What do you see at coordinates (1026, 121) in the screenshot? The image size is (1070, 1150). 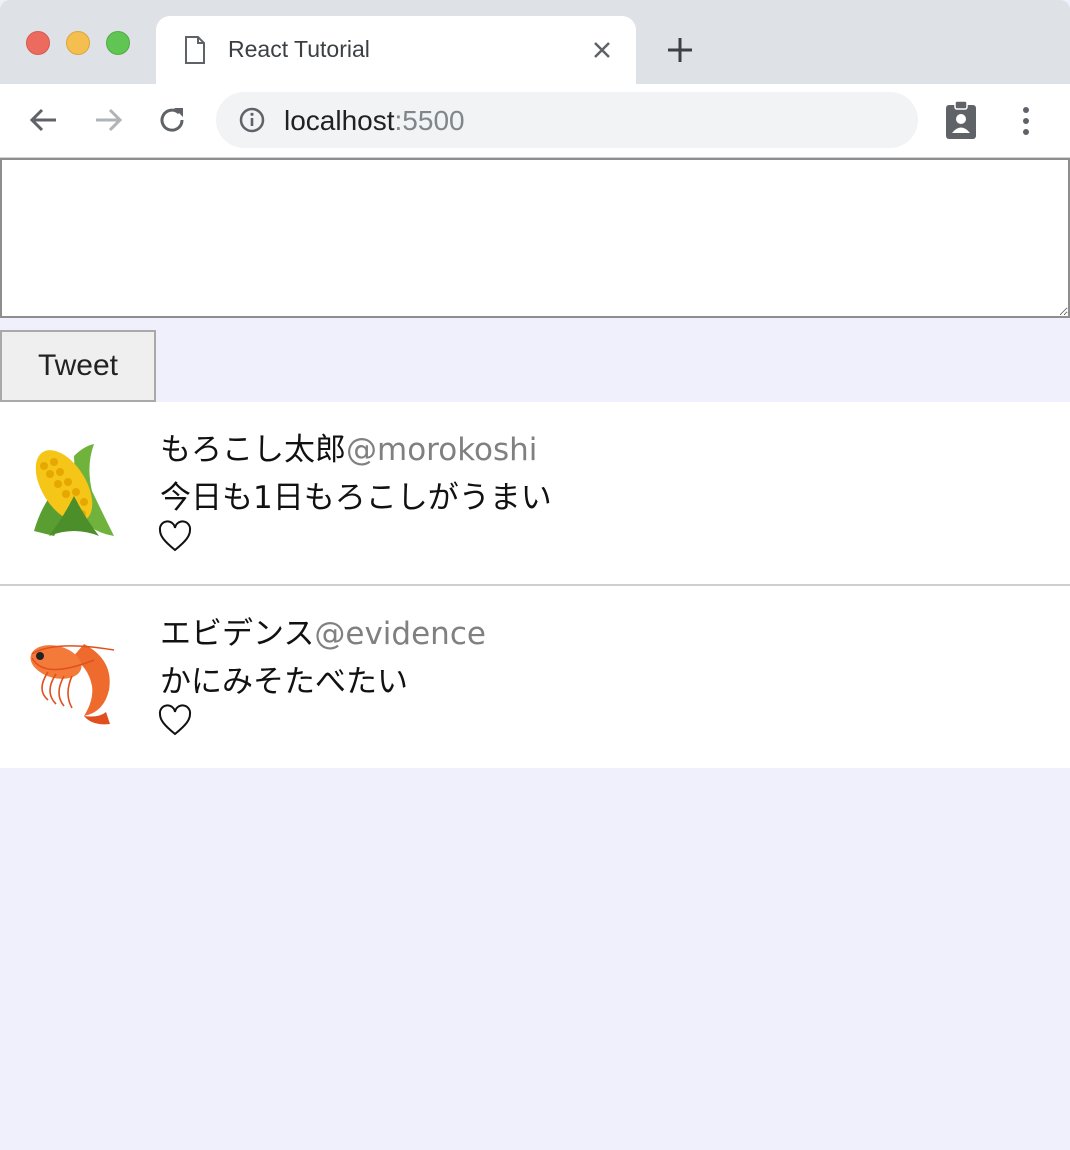 I see `kebab-menu-icon` at bounding box center [1026, 121].